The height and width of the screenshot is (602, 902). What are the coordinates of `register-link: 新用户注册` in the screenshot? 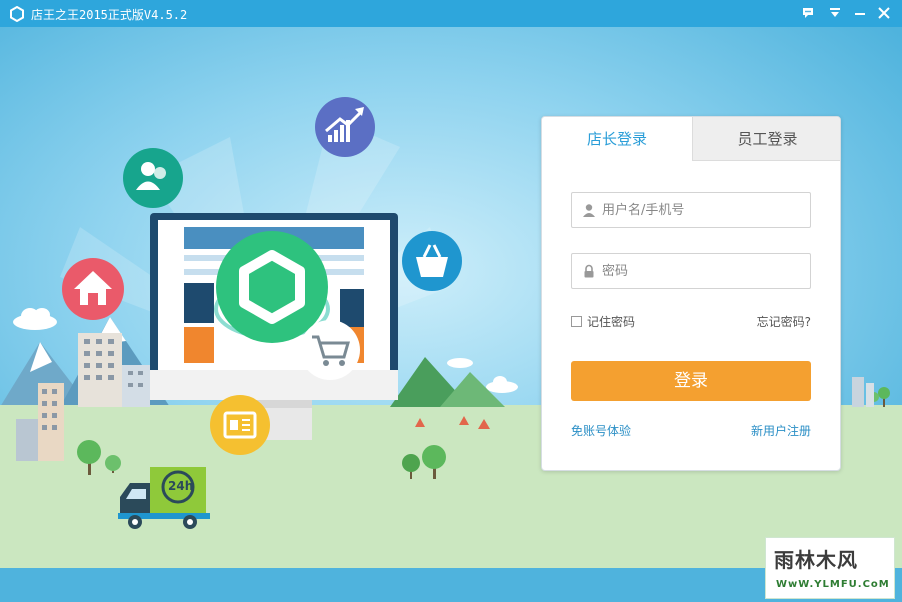 It's located at (781, 430).